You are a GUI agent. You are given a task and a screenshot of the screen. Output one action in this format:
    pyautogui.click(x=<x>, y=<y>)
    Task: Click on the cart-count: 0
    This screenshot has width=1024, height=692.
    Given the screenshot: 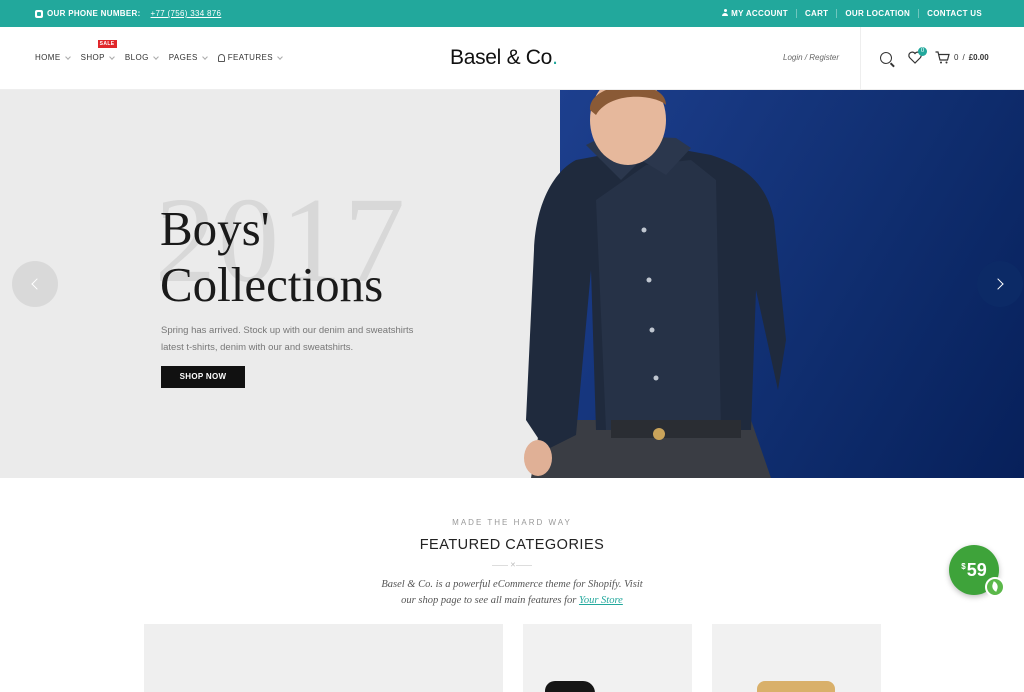 What is the action you would take?
    pyautogui.click(x=956, y=57)
    